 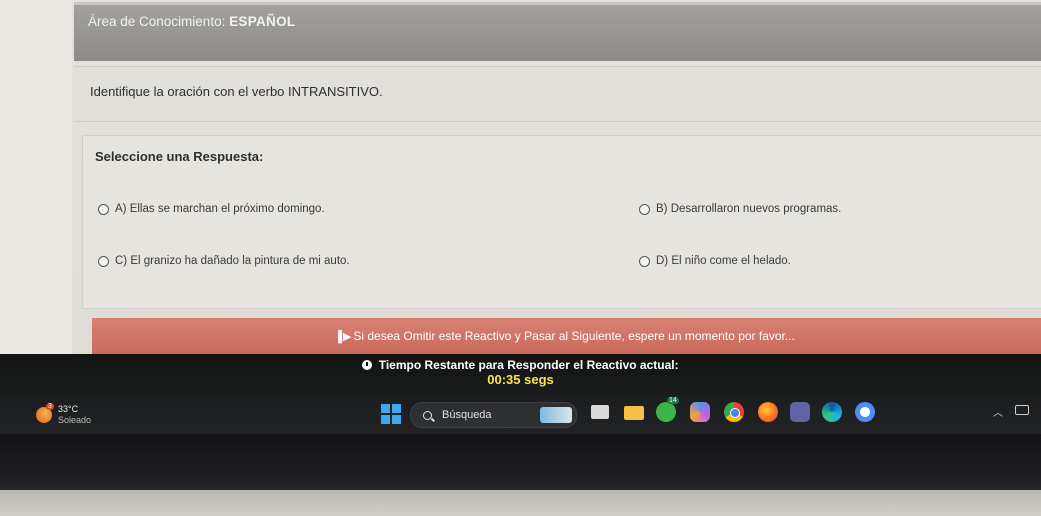 I want to click on chevron-up-icon: ︿, so click(x=998, y=411).